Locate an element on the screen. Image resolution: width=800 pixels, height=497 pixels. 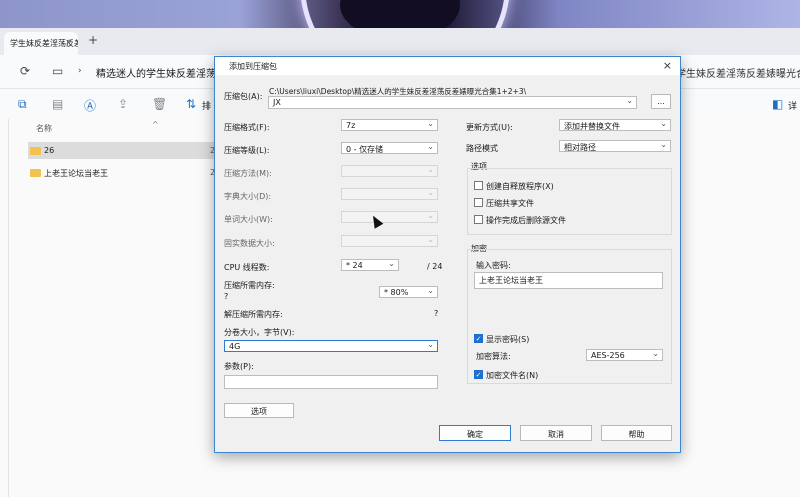
level-label: 压缩等级(L): is located at coordinates (247, 150).